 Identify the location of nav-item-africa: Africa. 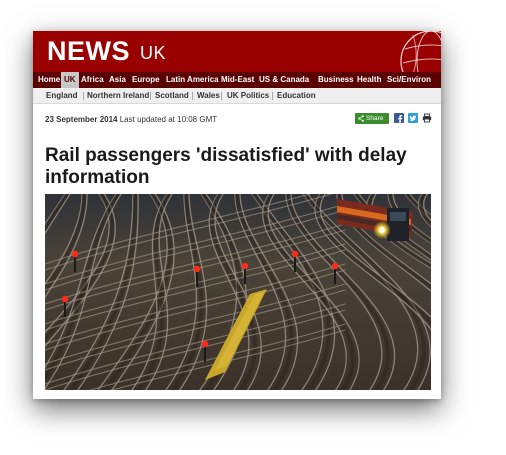
(92, 80).